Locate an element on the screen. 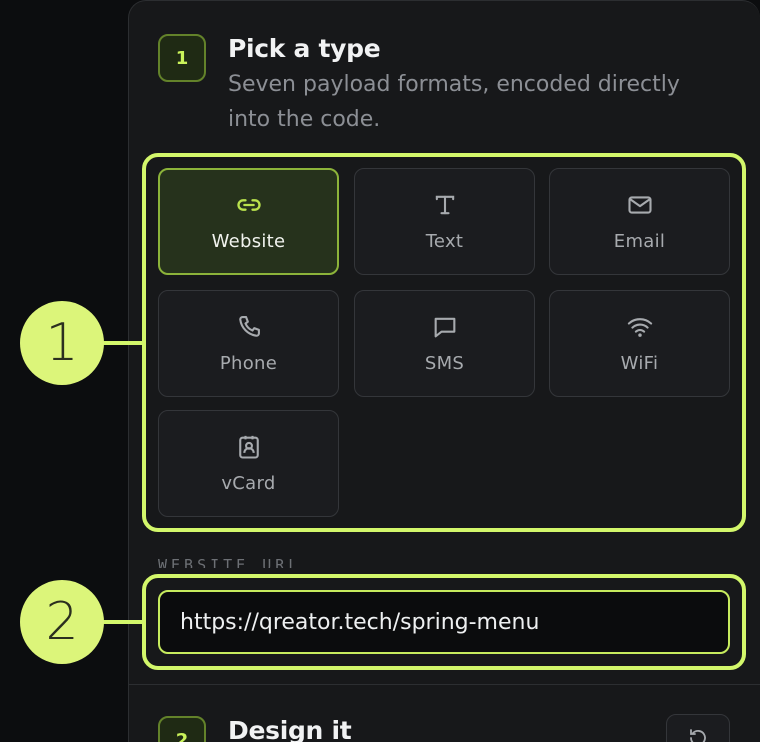 This screenshot has height=742, width=760. section-divider is located at coordinates (444, 684).